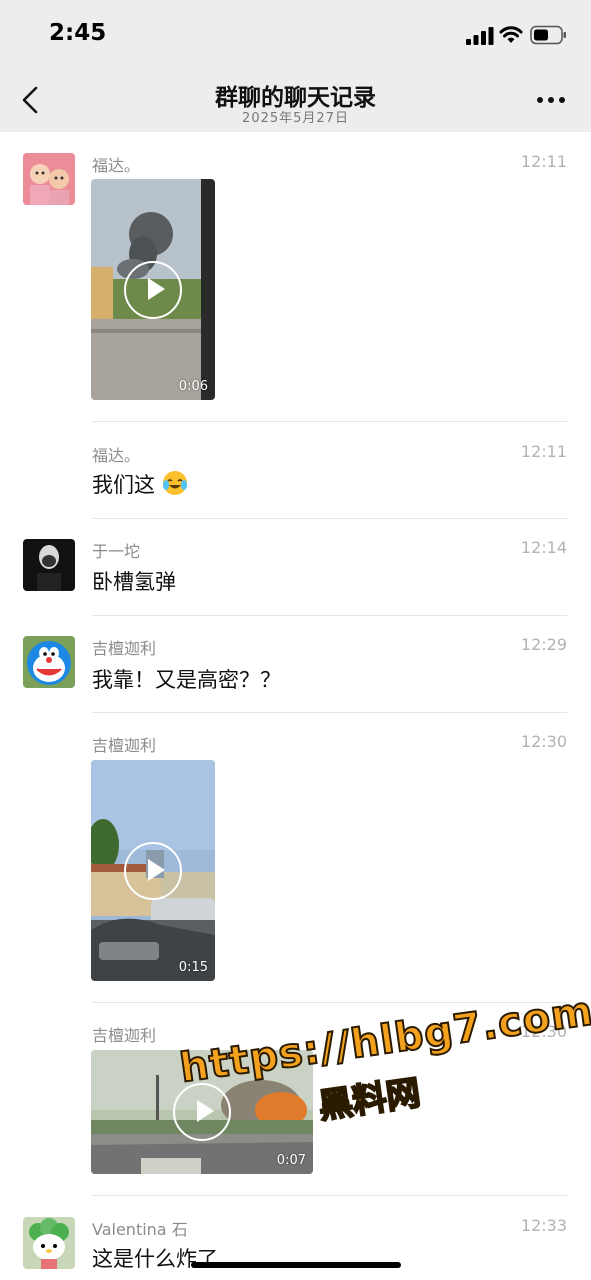  I want to click on avatar-babies-image, so click(49, 179).